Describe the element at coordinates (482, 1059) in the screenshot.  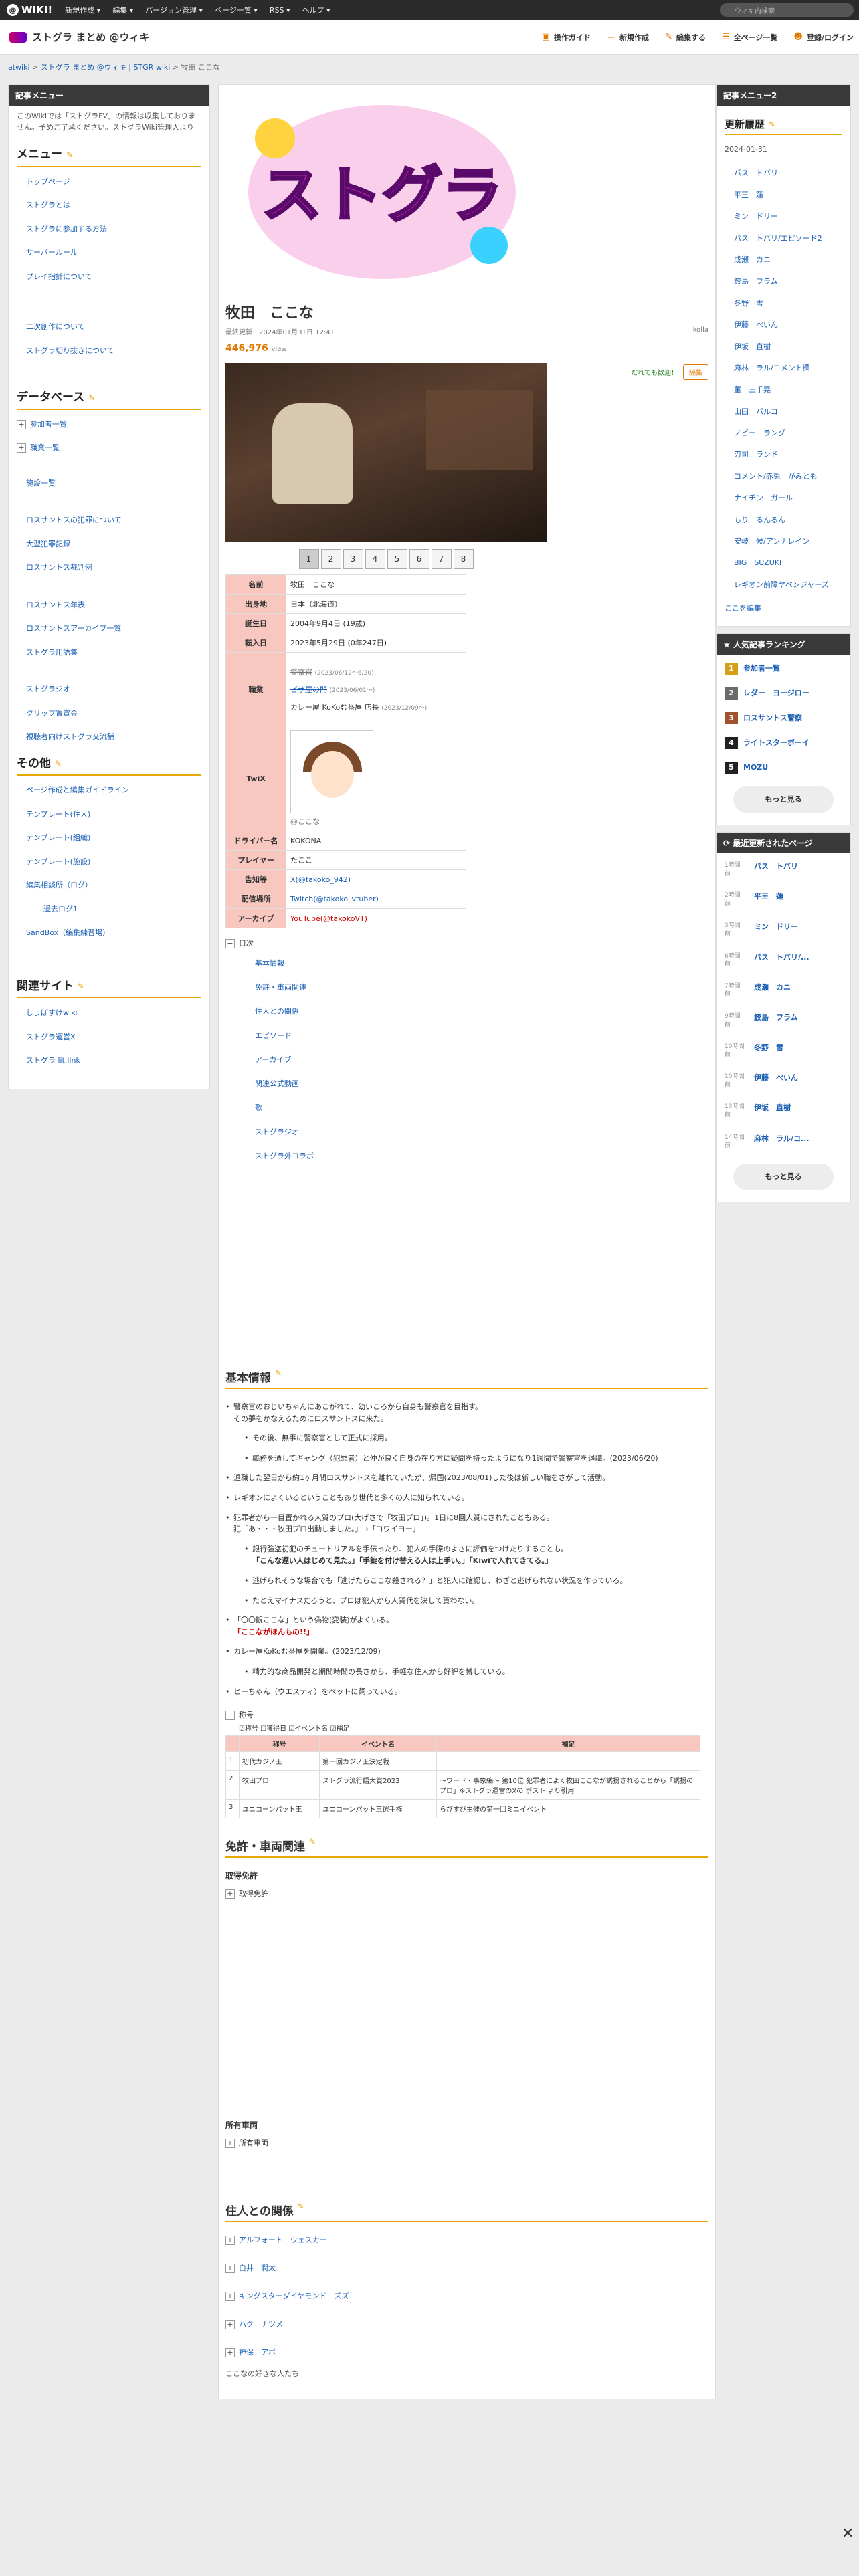
I see `toc-item: アーカイブ` at that location.